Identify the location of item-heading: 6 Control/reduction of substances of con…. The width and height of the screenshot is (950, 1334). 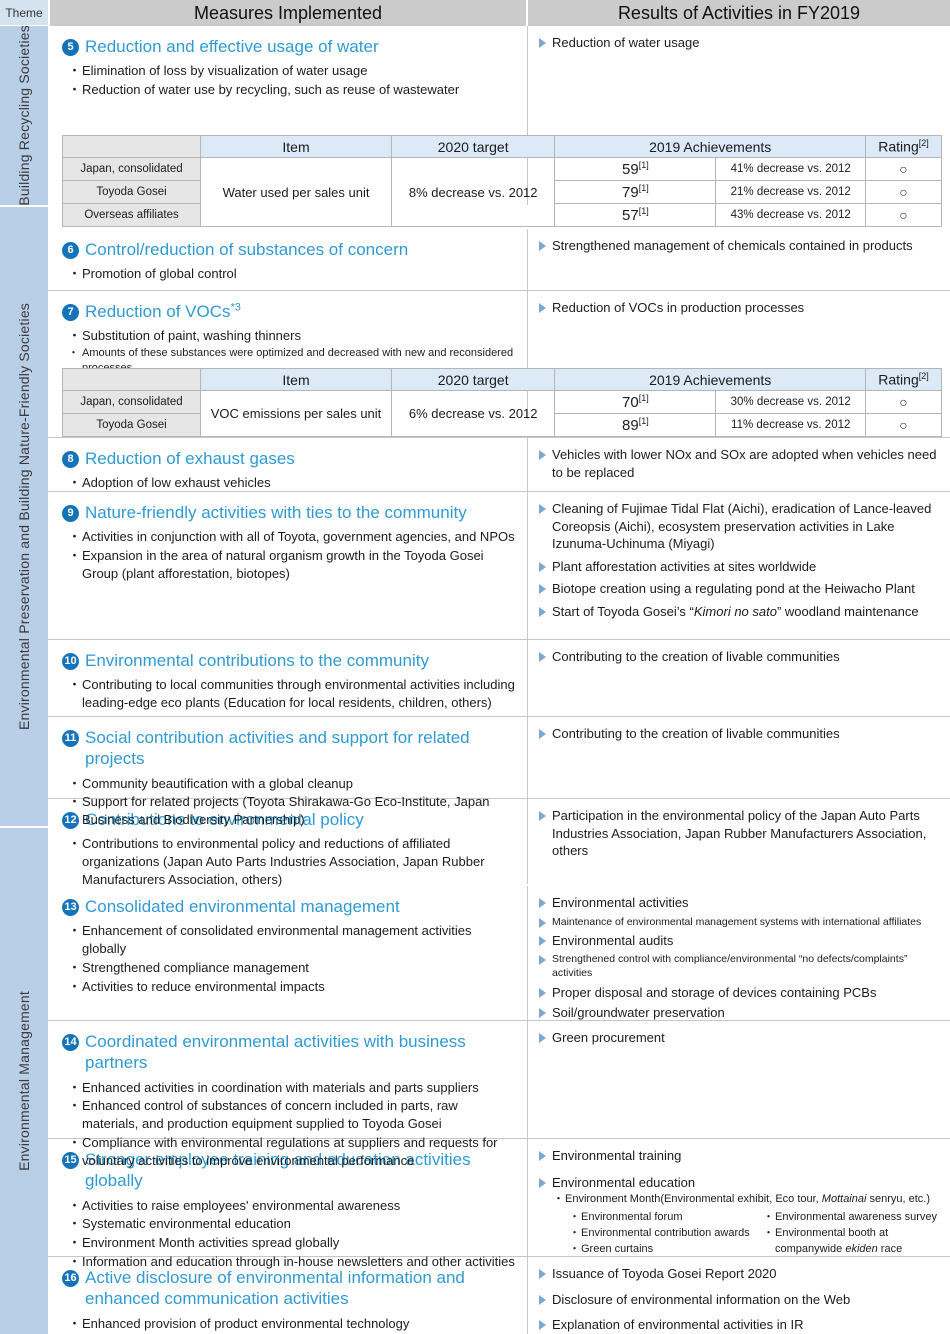
(289, 249).